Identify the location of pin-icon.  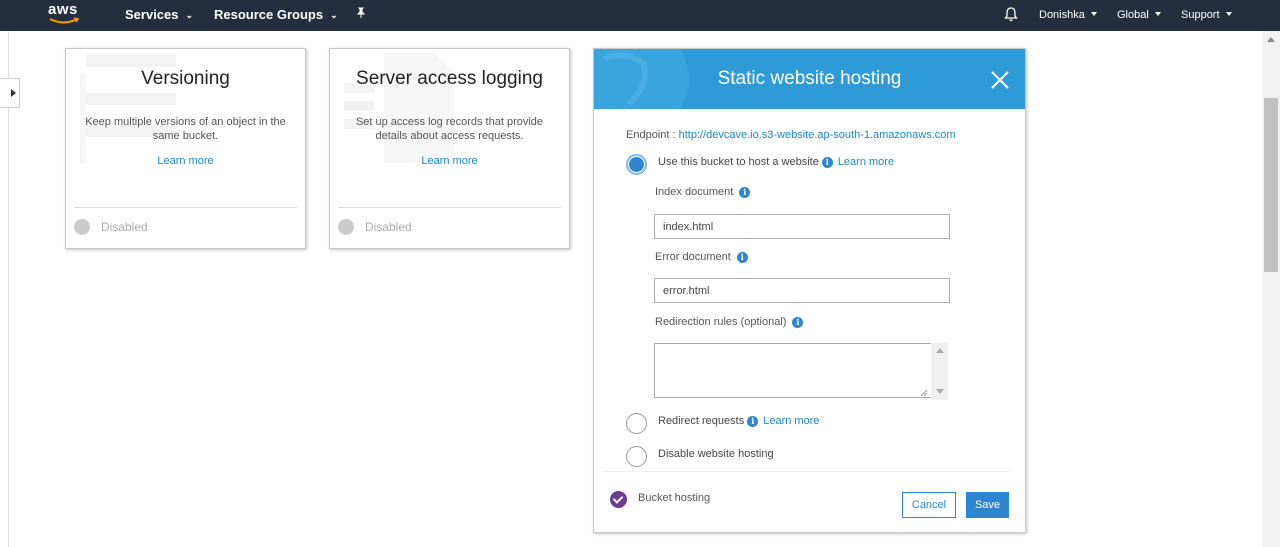
(361, 14).